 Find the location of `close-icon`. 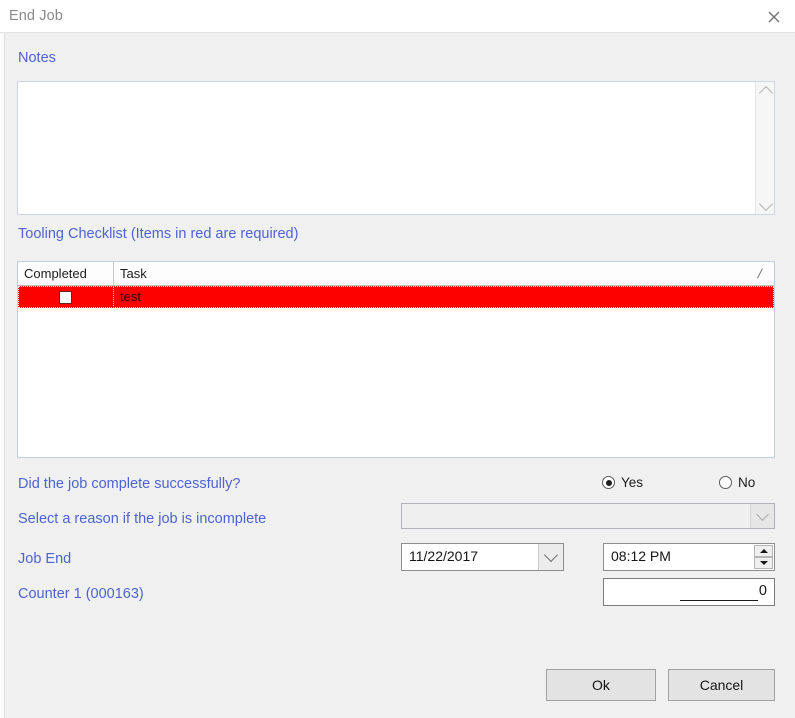

close-icon is located at coordinates (774, 17).